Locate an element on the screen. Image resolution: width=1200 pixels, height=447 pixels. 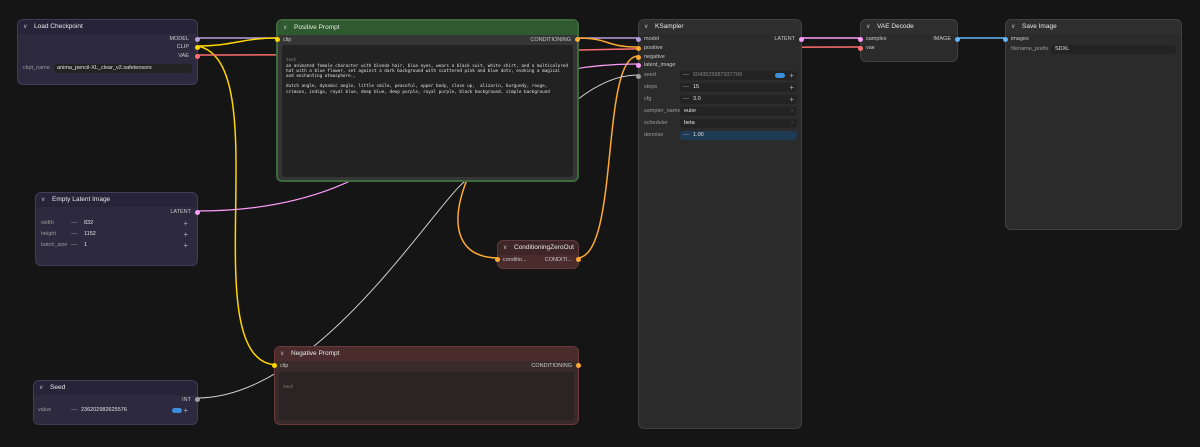
save-image-header: ∨ Save Image is located at coordinates (1093, 27).